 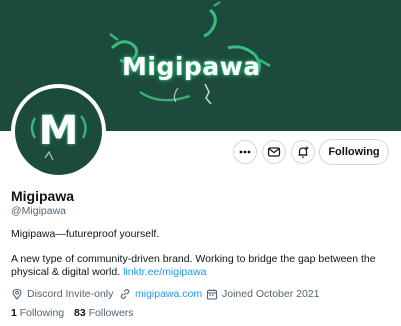 I want to click on bio-tagline: Migipawa—futureproof yourself., so click(x=85, y=234).